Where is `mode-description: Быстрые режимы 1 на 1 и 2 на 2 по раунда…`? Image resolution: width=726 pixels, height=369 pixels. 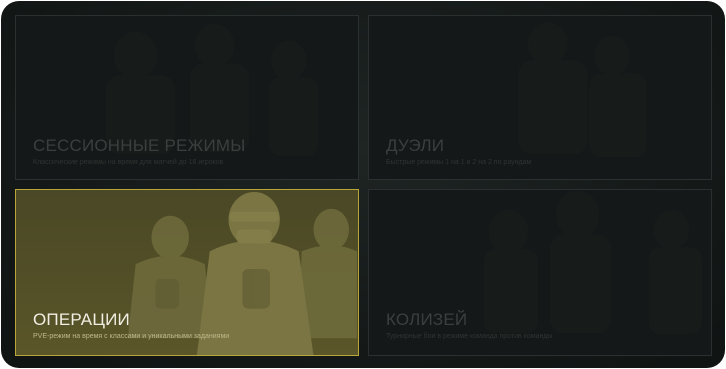 mode-description: Быстрые режимы 1 на 1 и 2 на 2 по раунда… is located at coordinates (459, 162).